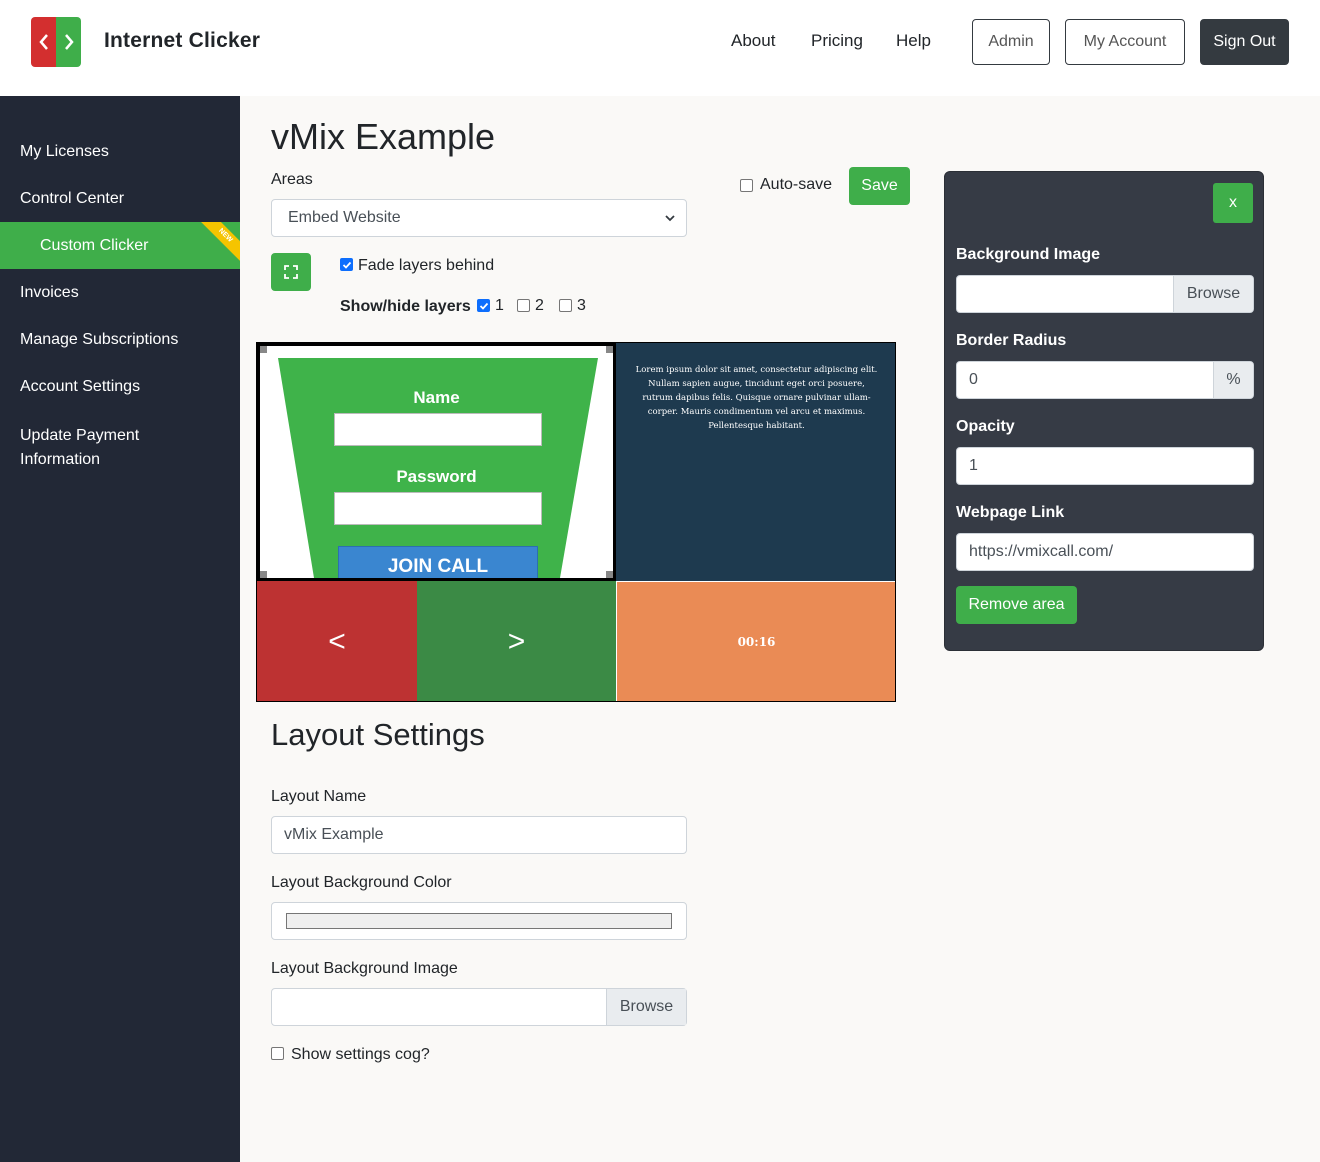 Image resolution: width=1320 pixels, height=1162 pixels. Describe the element at coordinates (1041, 551) in the screenshot. I see `webpage-link-value: https://vmixcall.com/` at that location.